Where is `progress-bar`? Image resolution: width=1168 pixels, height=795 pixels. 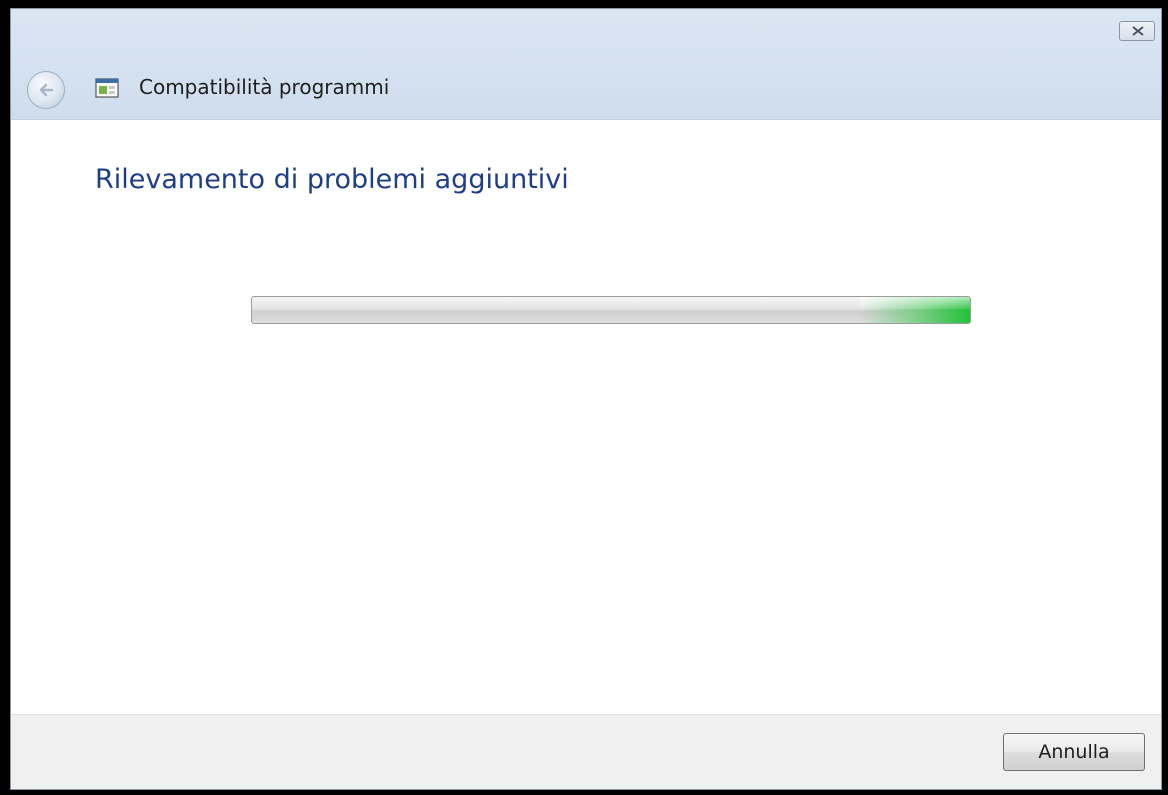 progress-bar is located at coordinates (611, 310).